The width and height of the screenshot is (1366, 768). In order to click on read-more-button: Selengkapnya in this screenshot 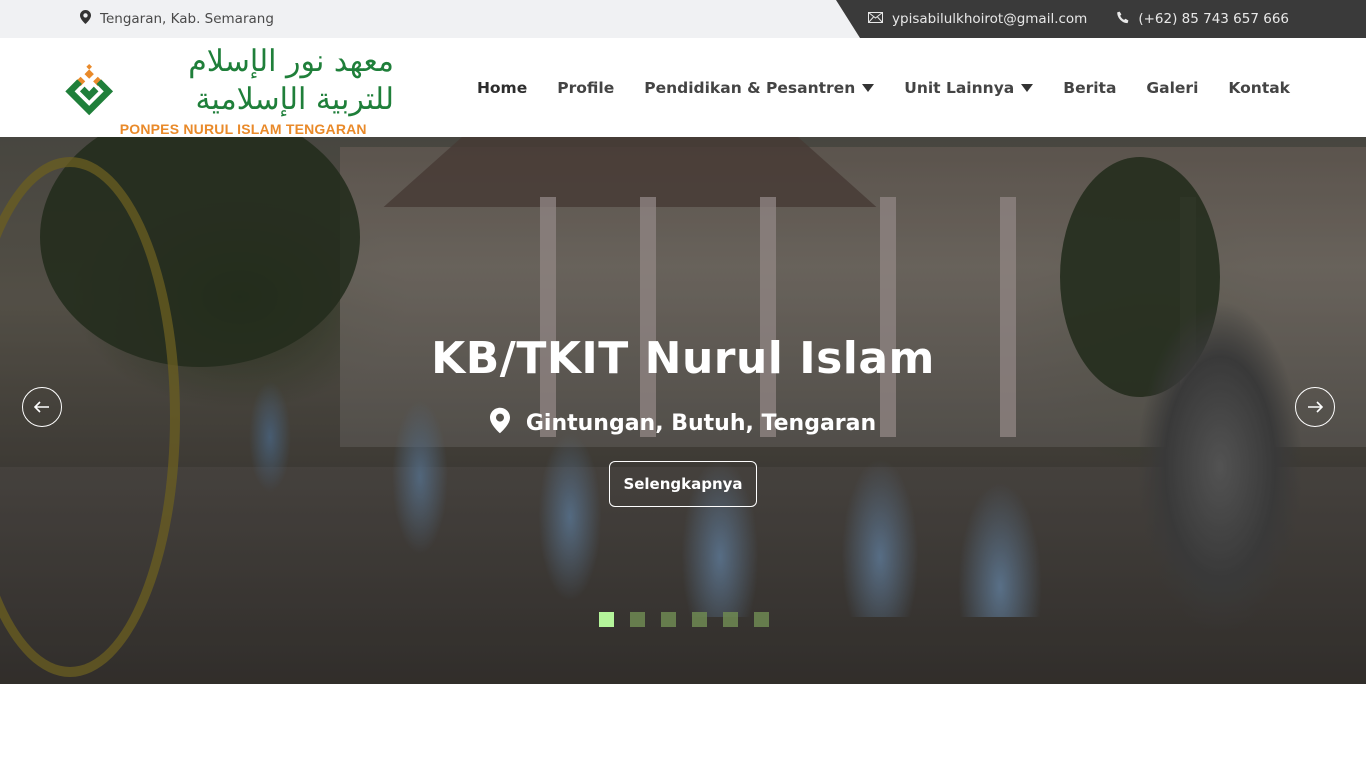, I will do `click(683, 484)`.